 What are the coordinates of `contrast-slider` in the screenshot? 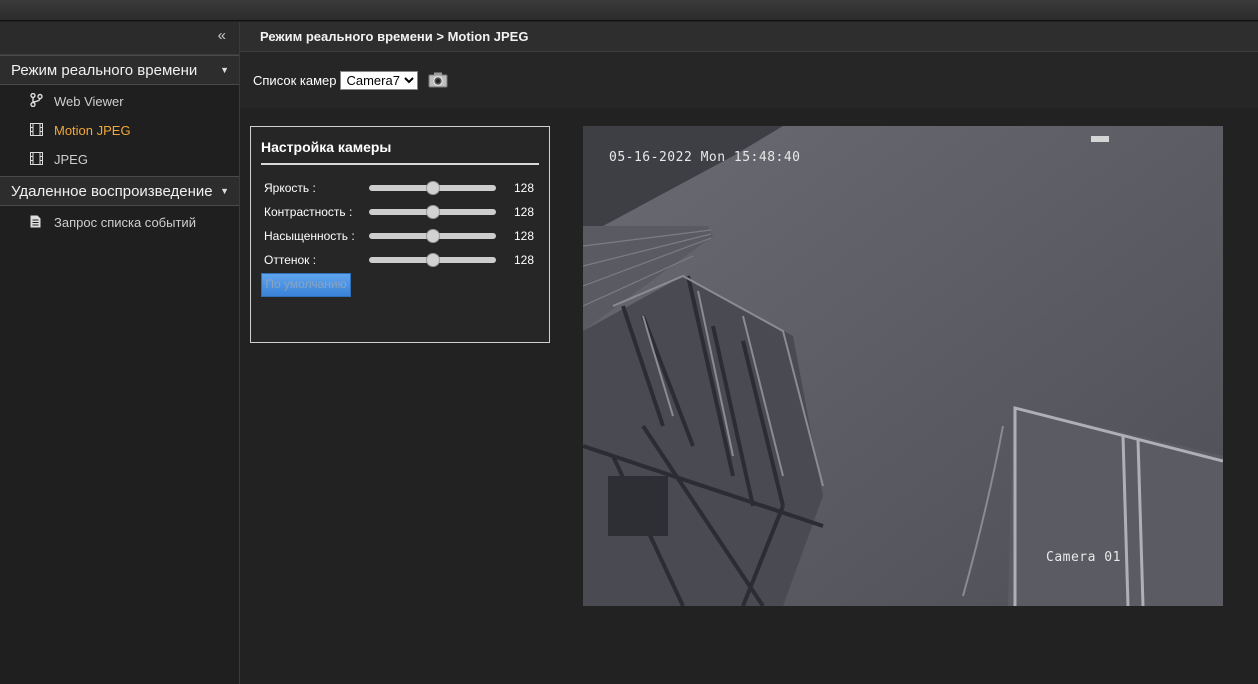 It's located at (432, 212).